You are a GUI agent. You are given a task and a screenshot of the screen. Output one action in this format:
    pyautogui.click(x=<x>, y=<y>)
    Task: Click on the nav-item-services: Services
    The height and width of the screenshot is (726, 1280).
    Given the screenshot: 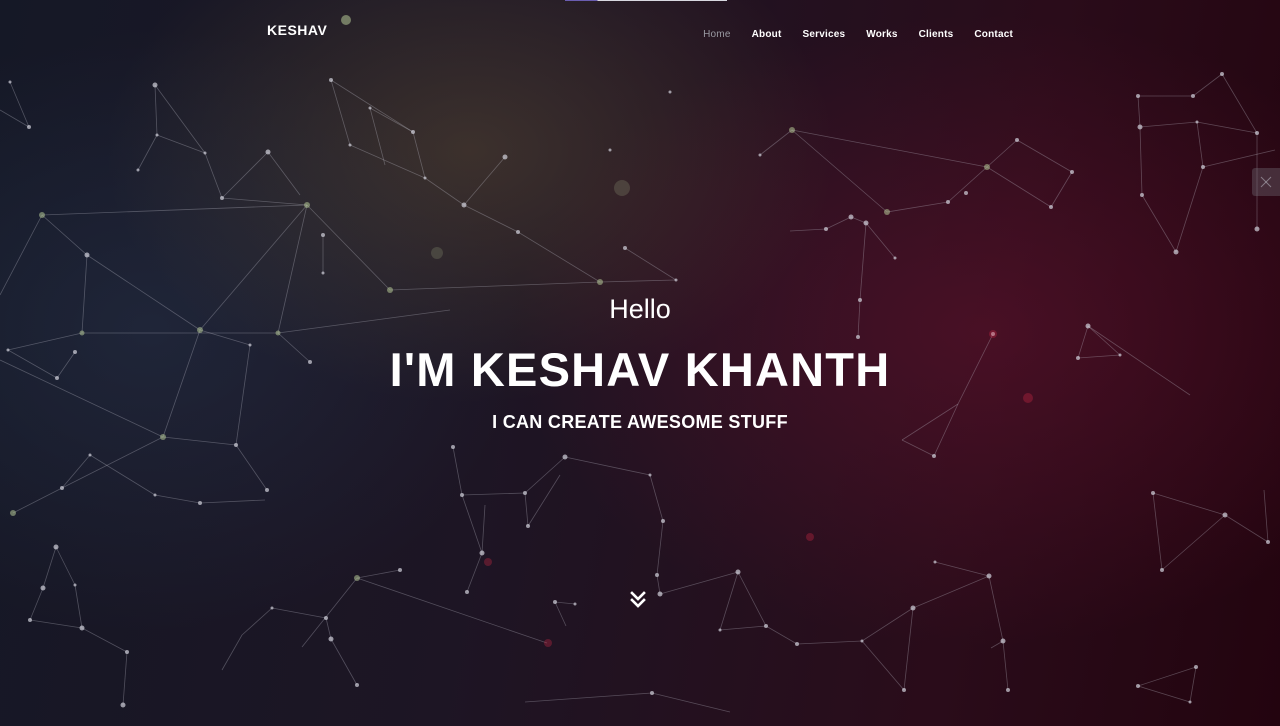 What is the action you would take?
    pyautogui.click(x=823, y=33)
    